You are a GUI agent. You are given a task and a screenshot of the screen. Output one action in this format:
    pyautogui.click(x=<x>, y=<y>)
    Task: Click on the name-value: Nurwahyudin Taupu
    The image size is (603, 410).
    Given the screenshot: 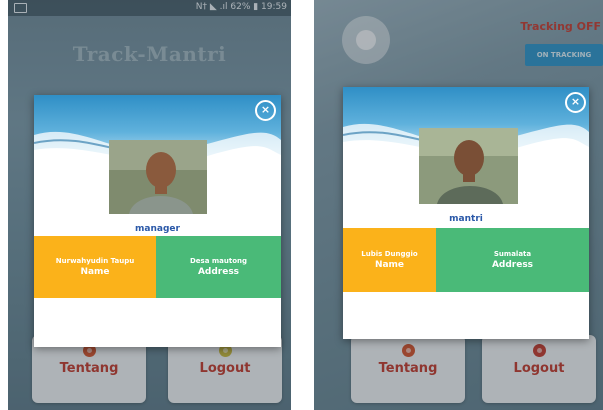 What is the action you would take?
    pyautogui.click(x=95, y=260)
    